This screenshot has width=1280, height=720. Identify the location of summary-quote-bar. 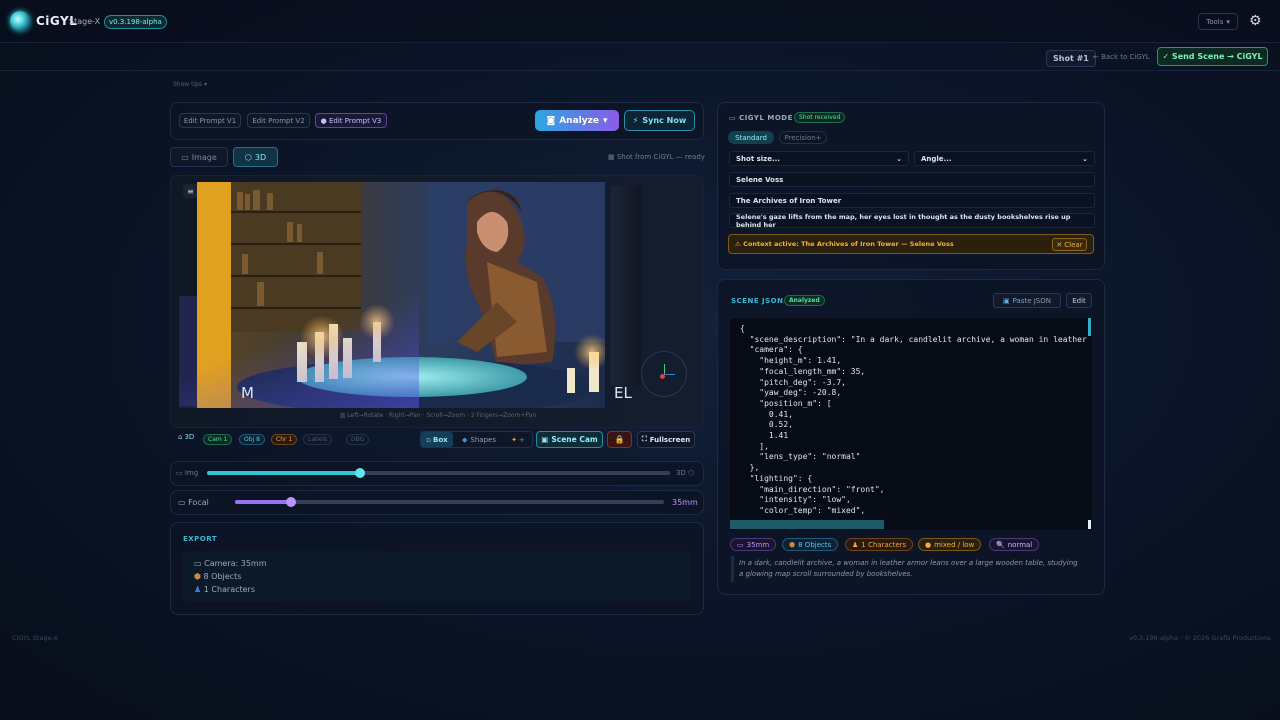
(732, 569).